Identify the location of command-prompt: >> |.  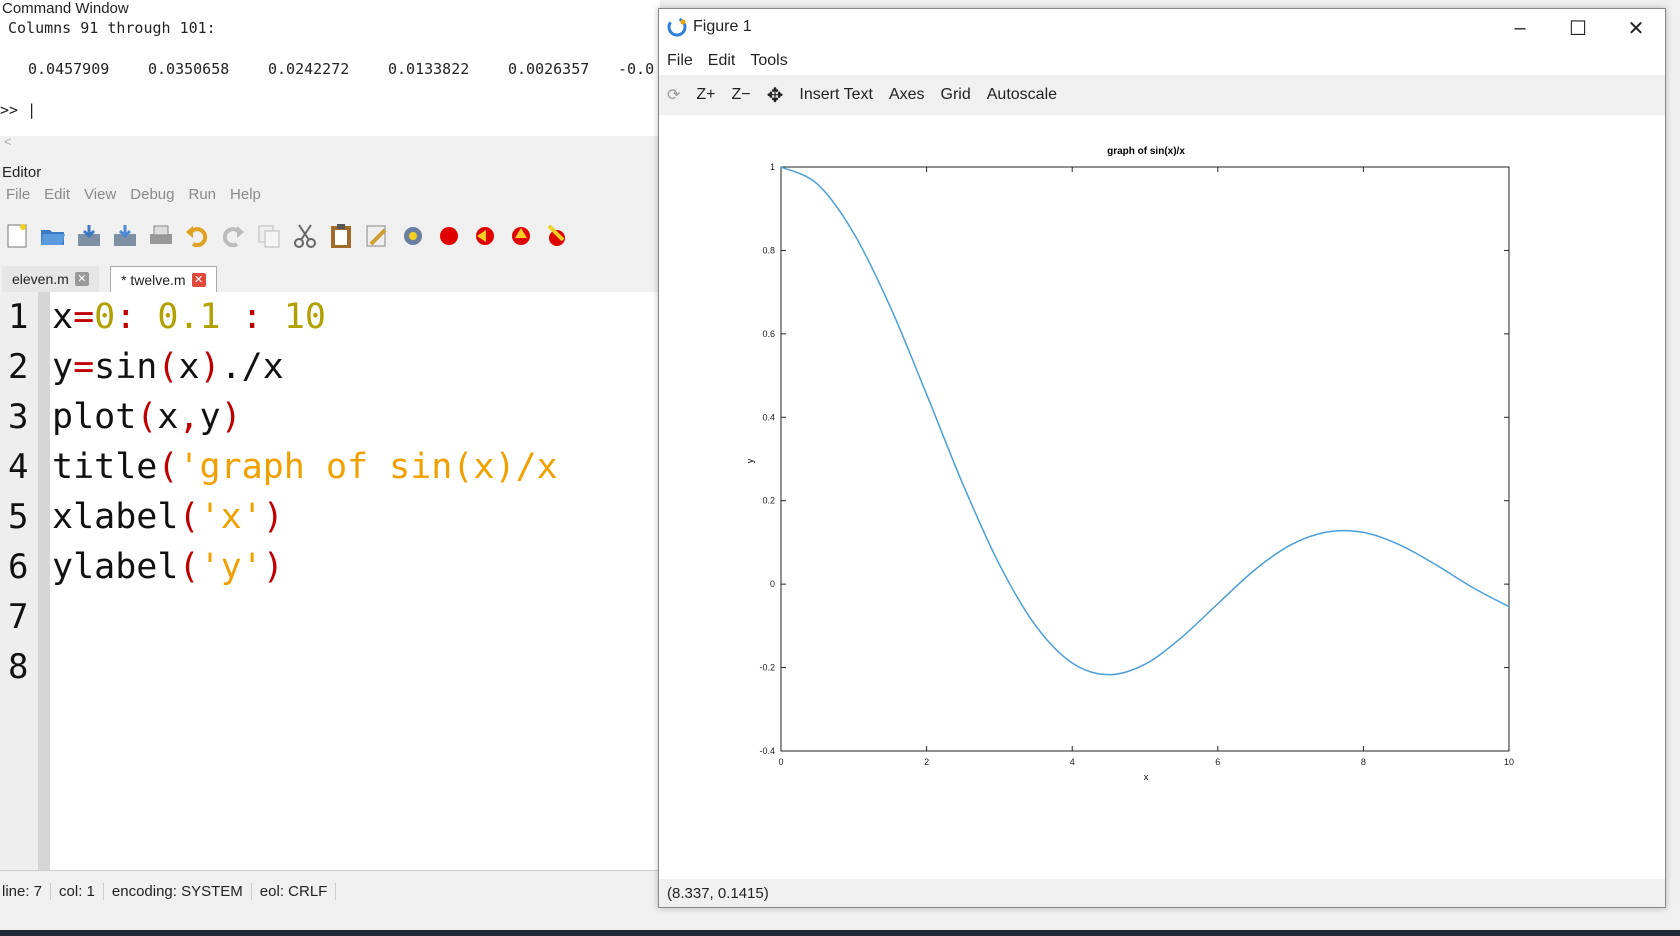
(18, 110).